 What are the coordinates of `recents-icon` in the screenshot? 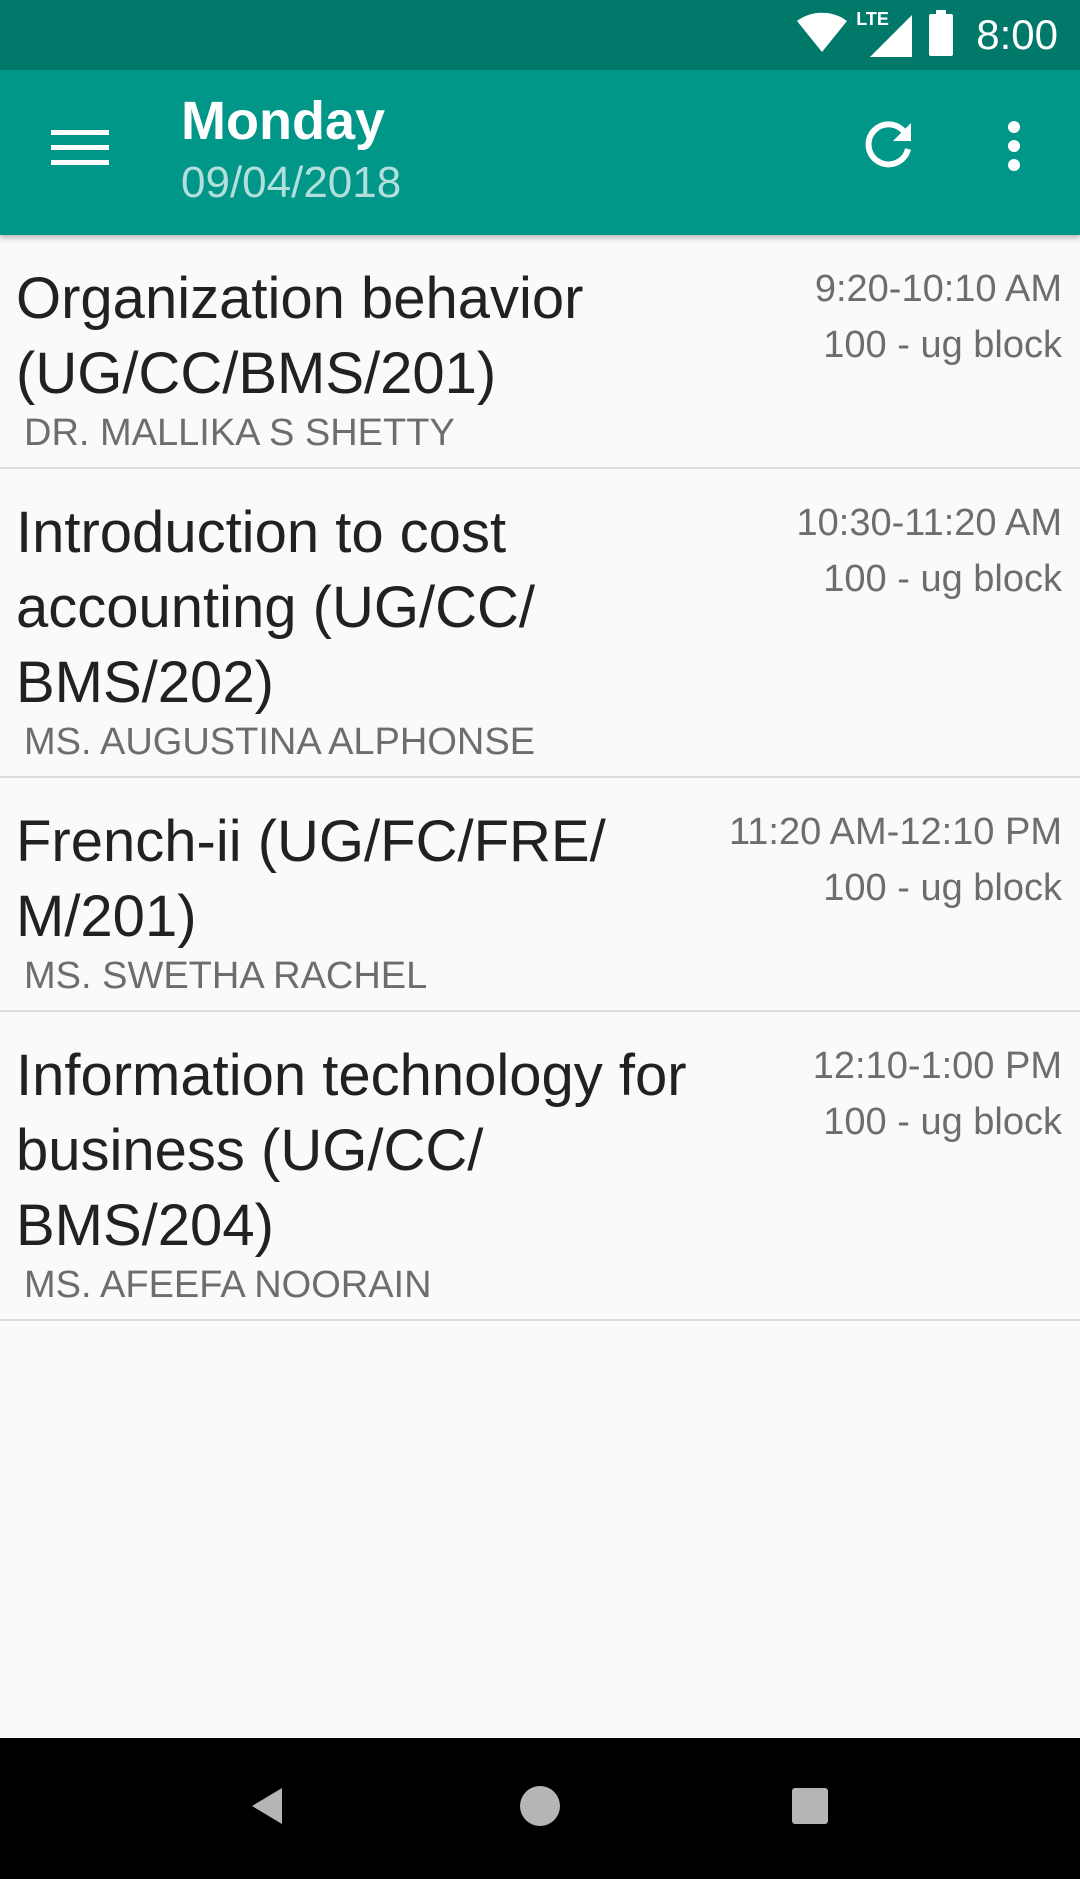 It's located at (810, 1808).